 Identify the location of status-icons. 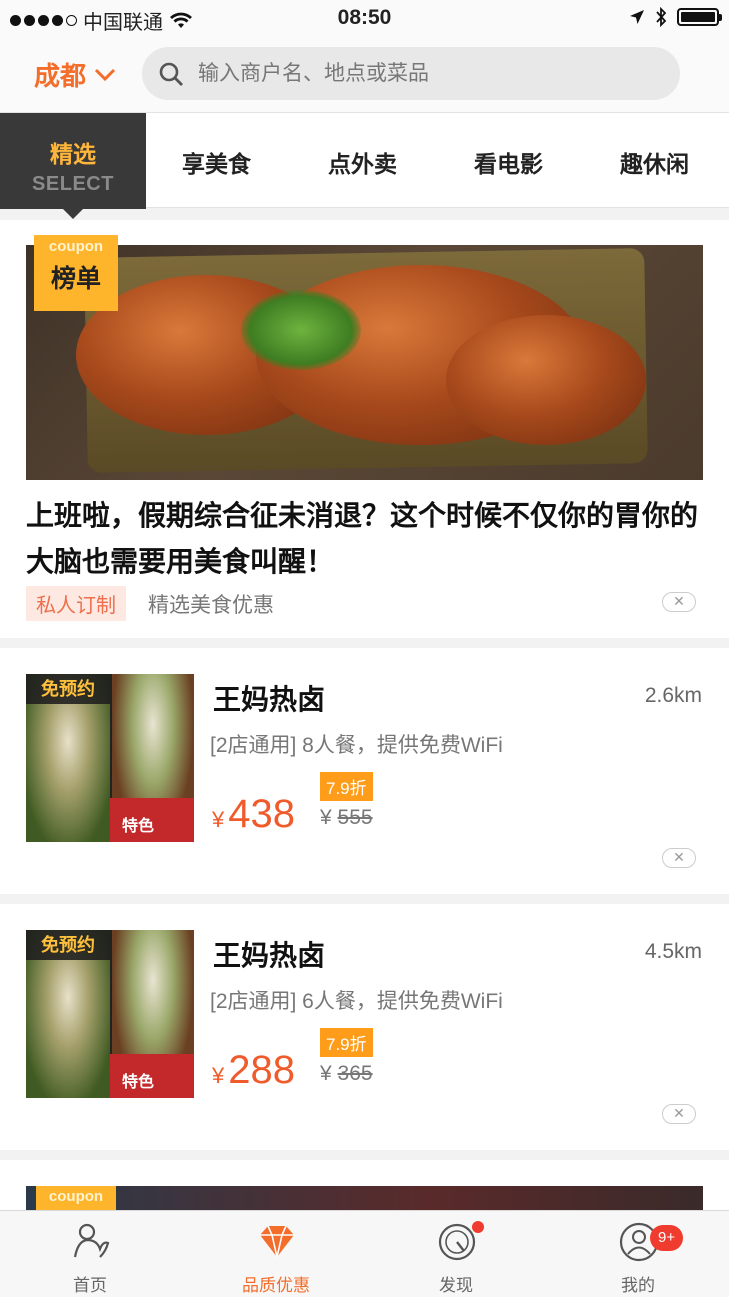
(675, 17).